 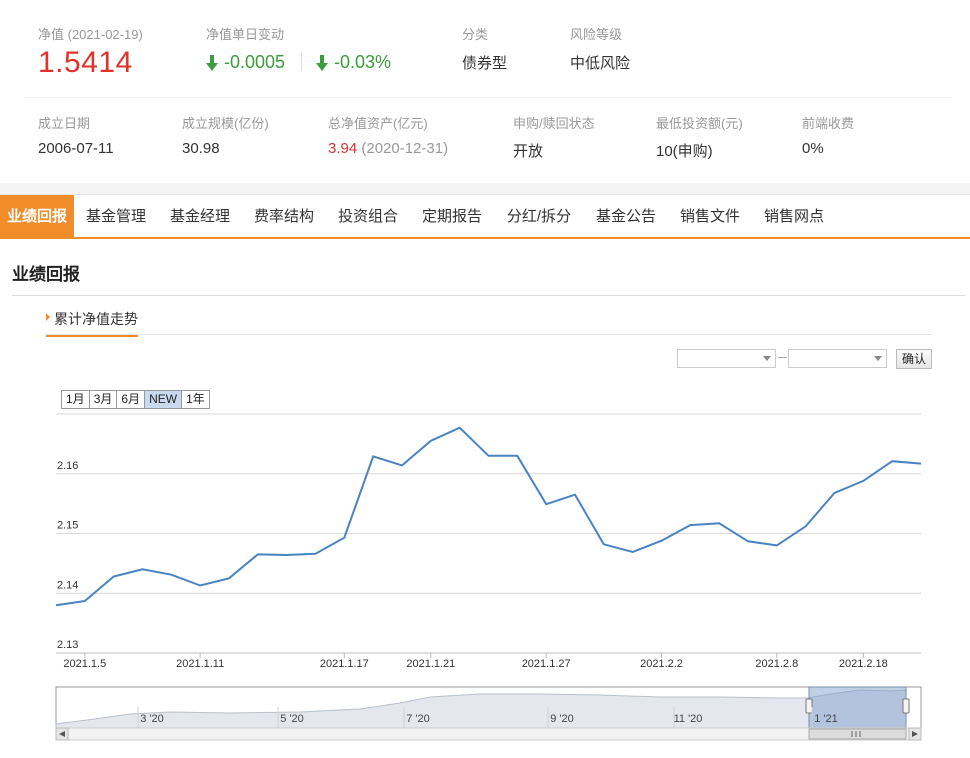 I want to click on navigator-label: 1 '21, so click(x=826, y=719).